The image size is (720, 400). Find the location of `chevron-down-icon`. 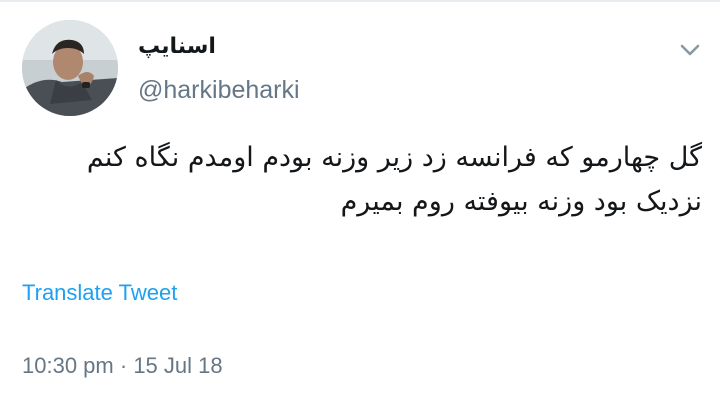

chevron-down-icon is located at coordinates (690, 50).